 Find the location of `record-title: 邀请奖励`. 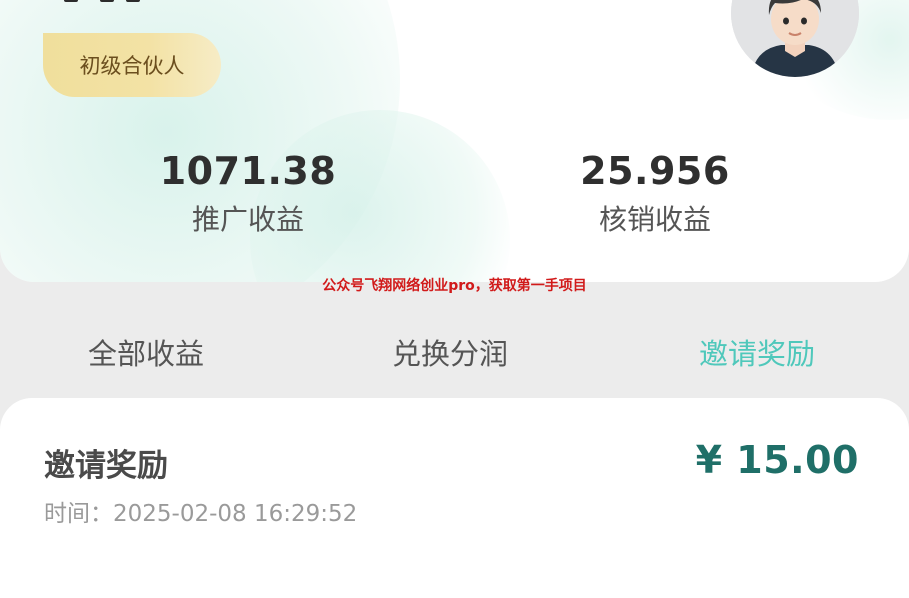

record-title: 邀请奖励 is located at coordinates (106, 466).